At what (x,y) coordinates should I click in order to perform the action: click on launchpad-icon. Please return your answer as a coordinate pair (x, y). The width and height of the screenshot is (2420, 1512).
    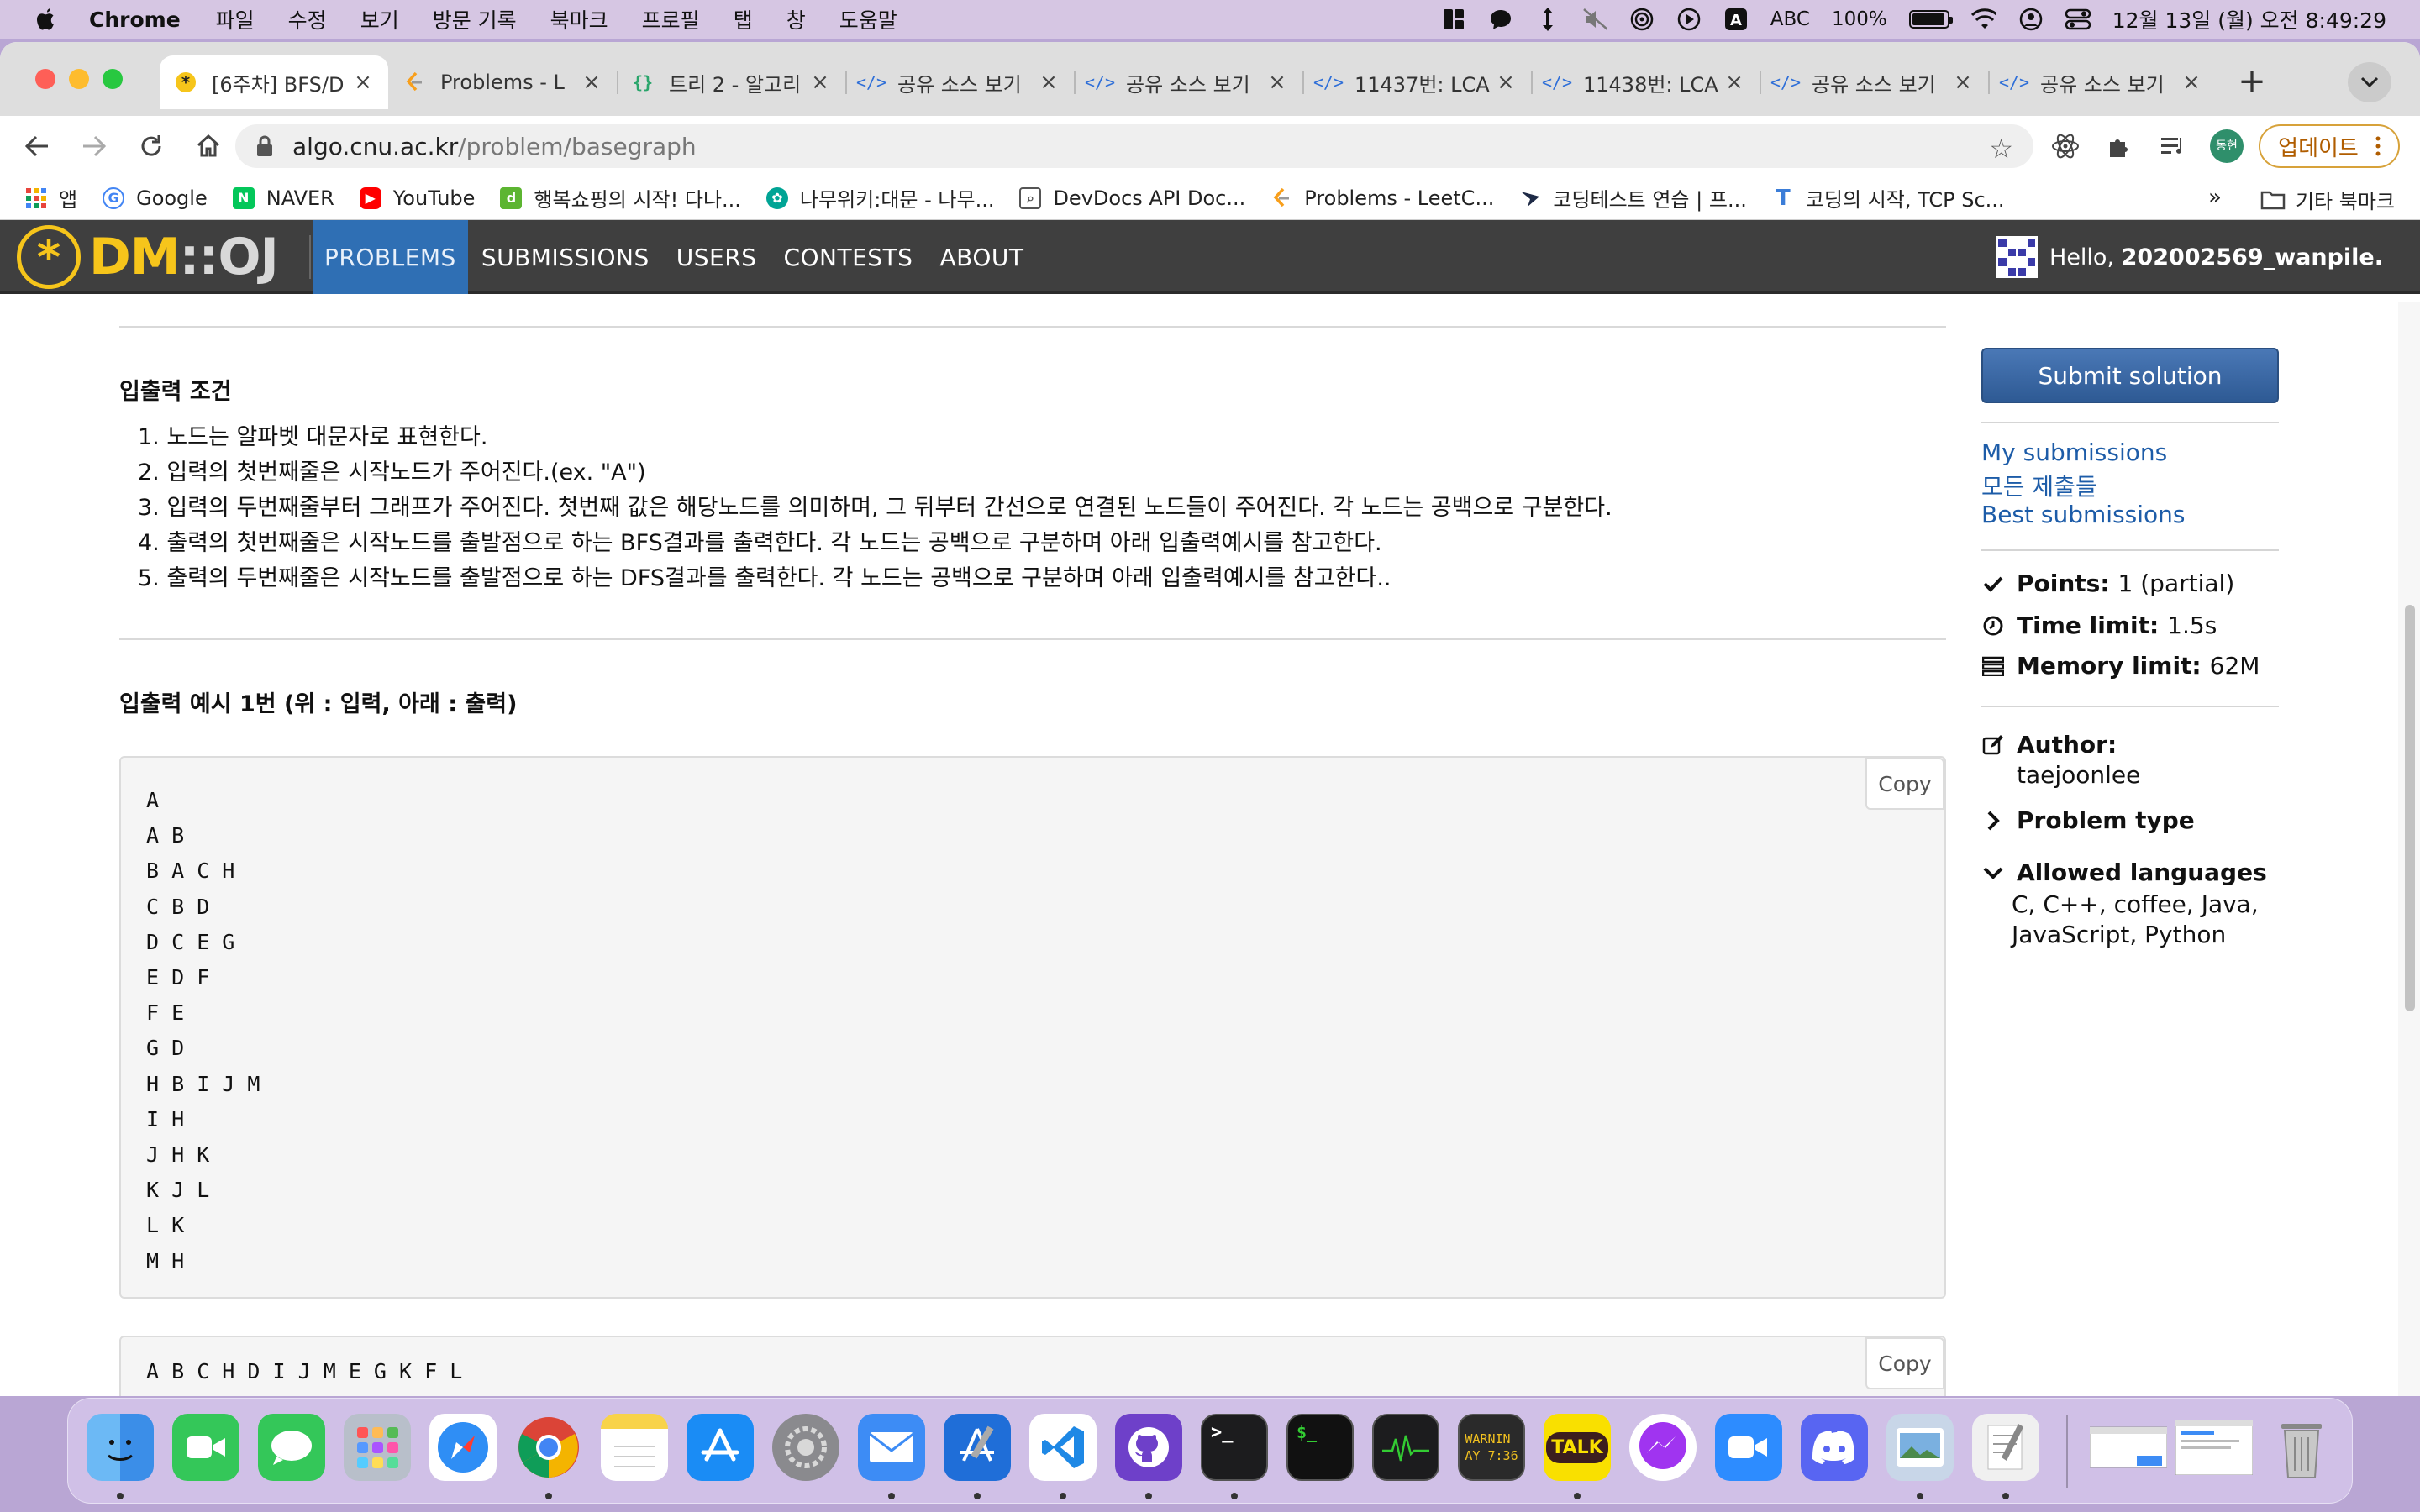
    Looking at the image, I should click on (377, 1447).